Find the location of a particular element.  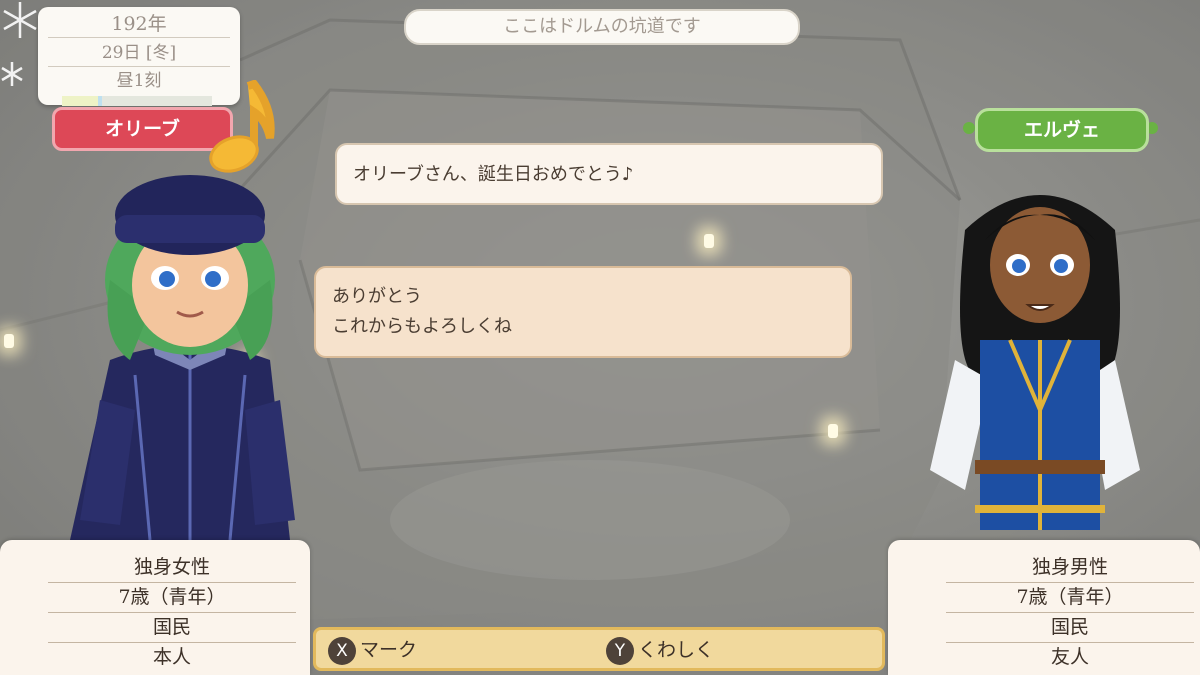

dialogue-line: これからもよろしくね is located at coordinates (422, 326).